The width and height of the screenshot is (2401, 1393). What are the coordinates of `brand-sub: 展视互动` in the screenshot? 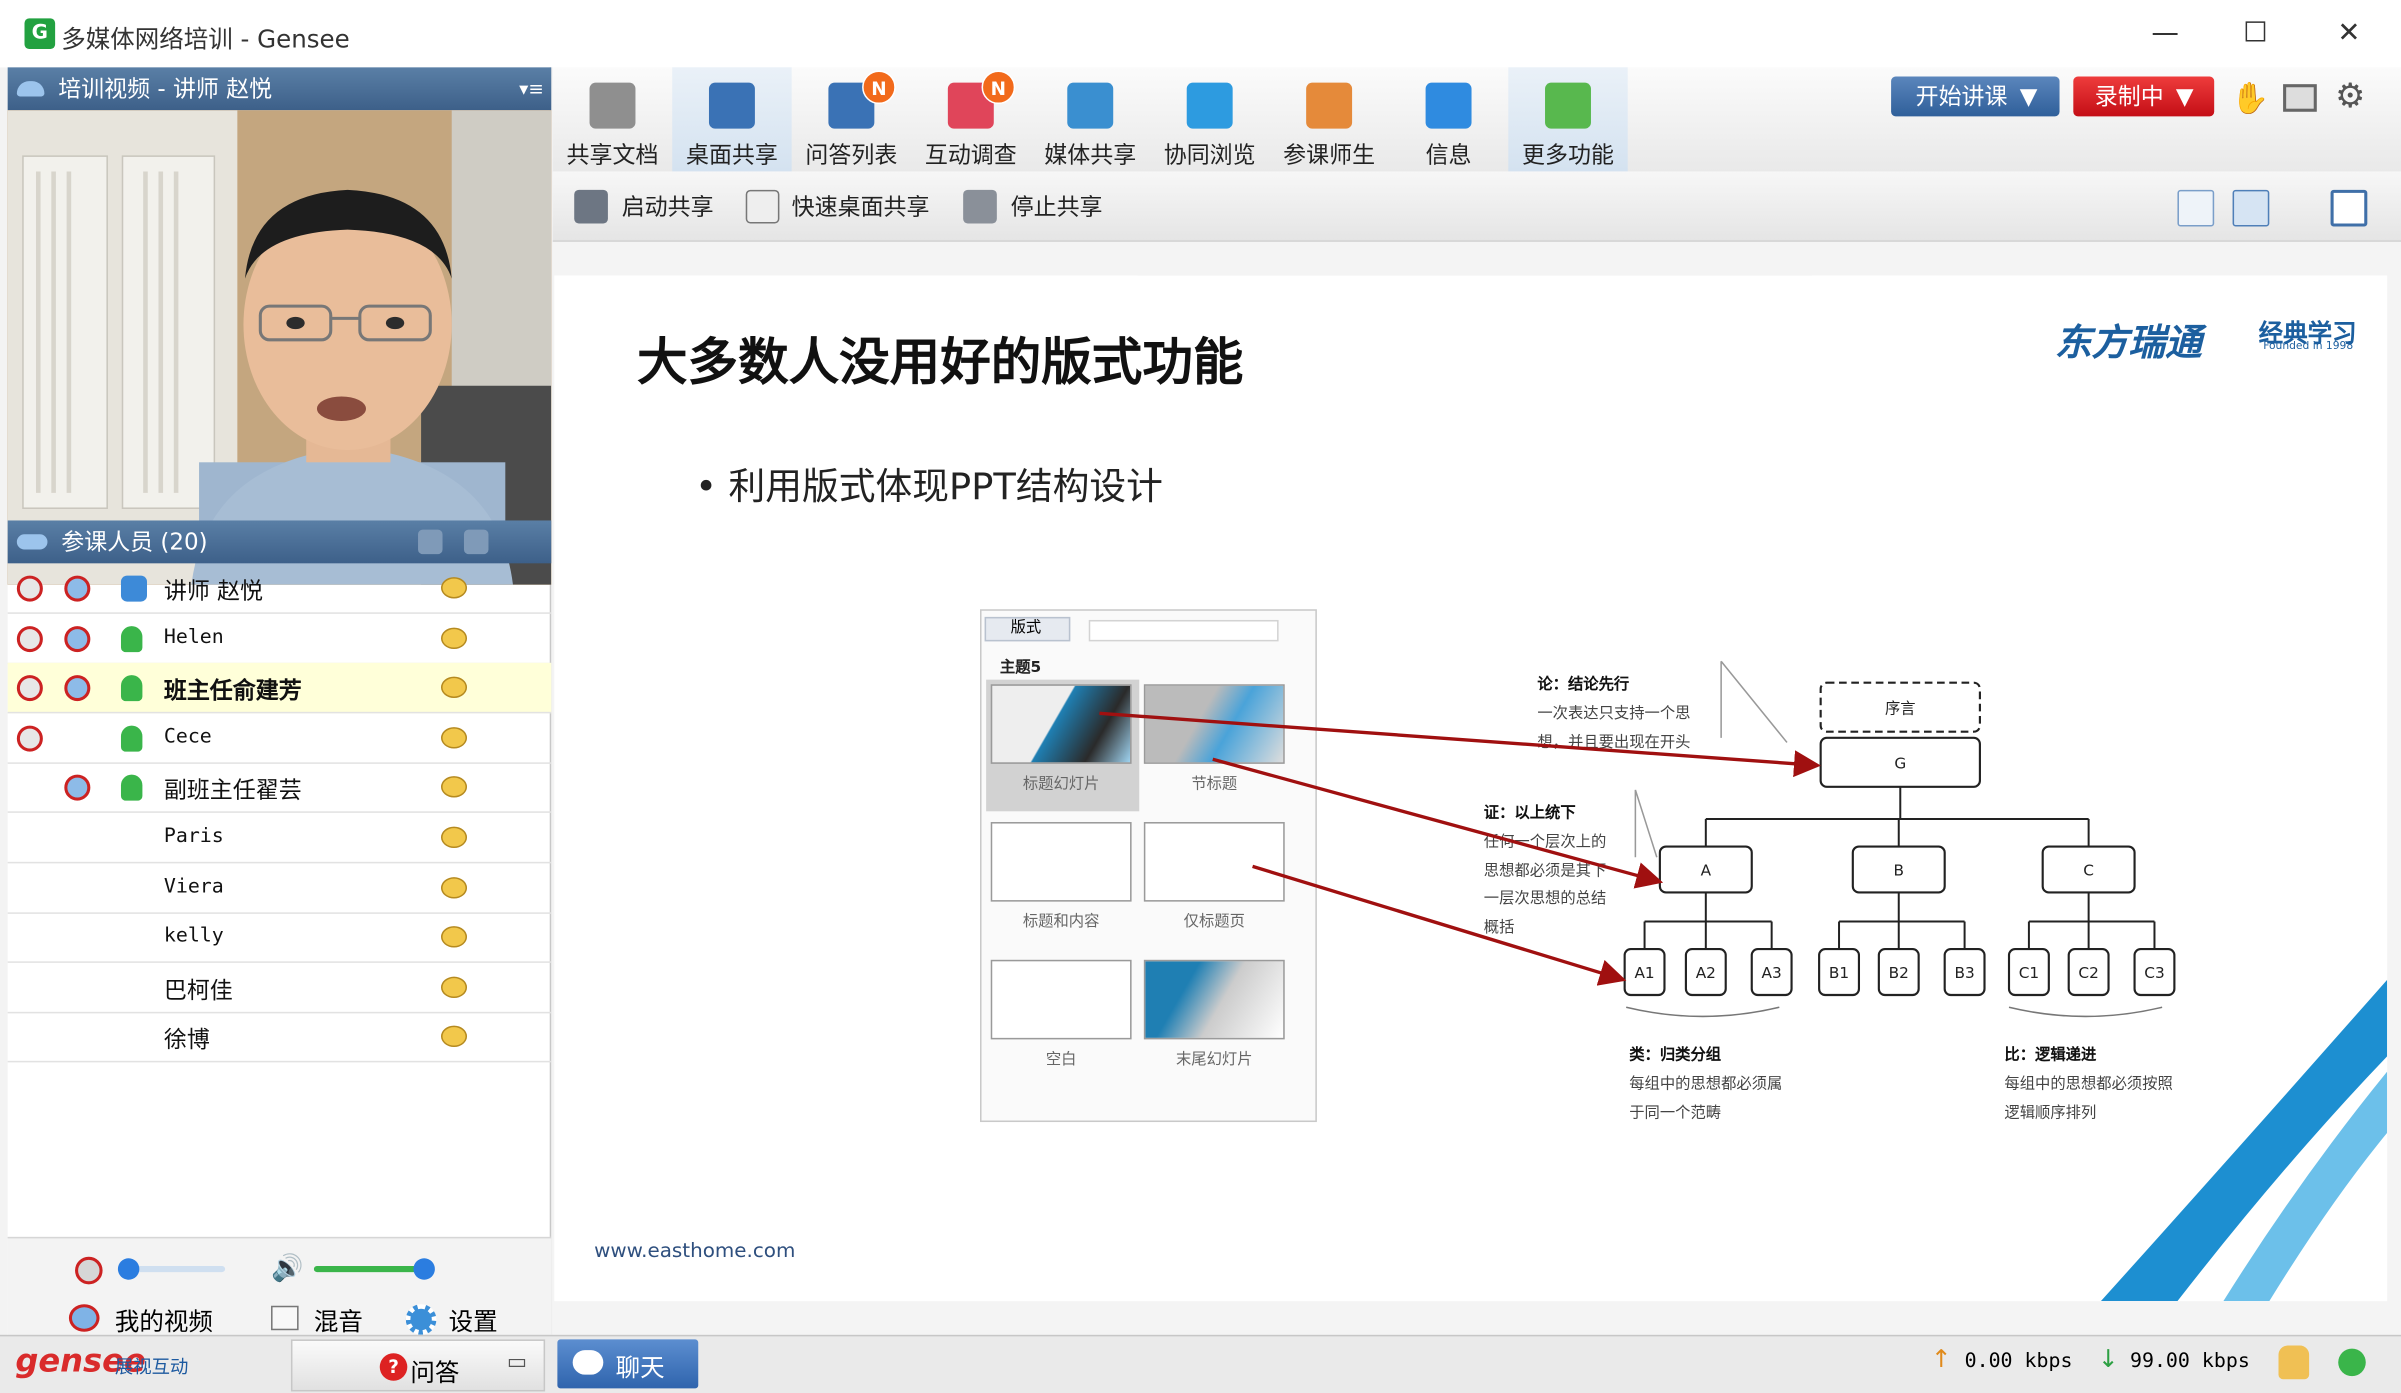 It's located at (151, 1367).